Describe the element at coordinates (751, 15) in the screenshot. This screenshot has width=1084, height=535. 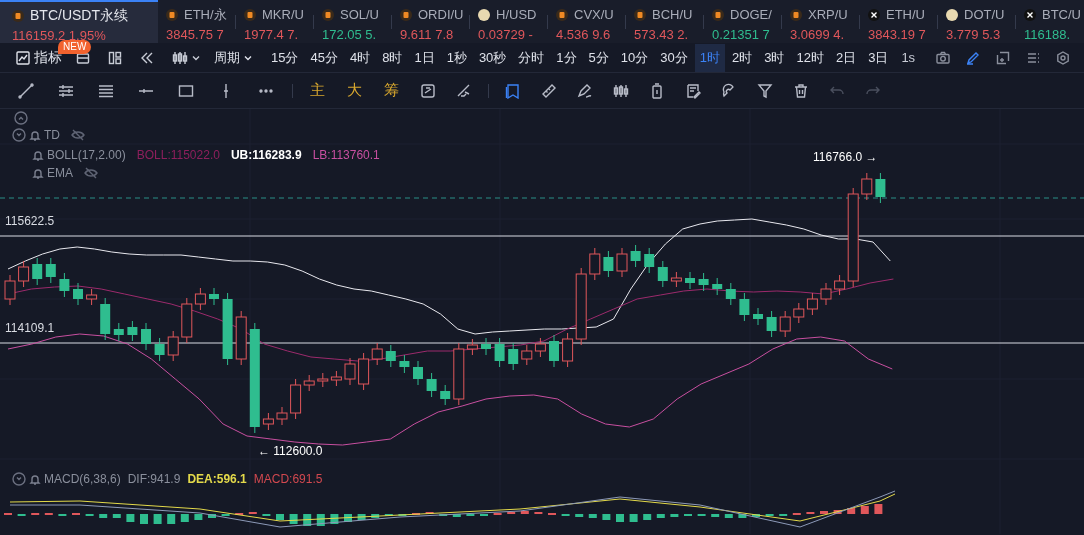
I see `symbol-name: DOGE/` at that location.